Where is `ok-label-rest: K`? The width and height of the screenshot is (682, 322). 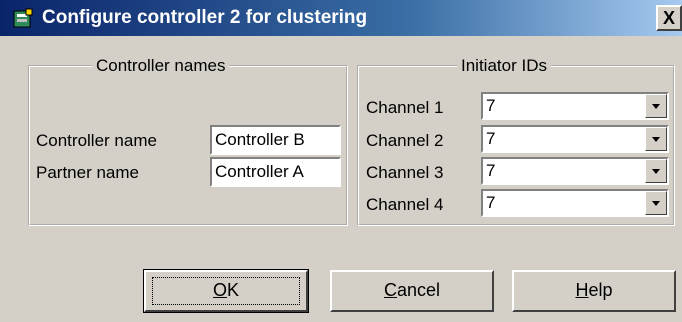 ok-label-rest: K is located at coordinates (233, 290).